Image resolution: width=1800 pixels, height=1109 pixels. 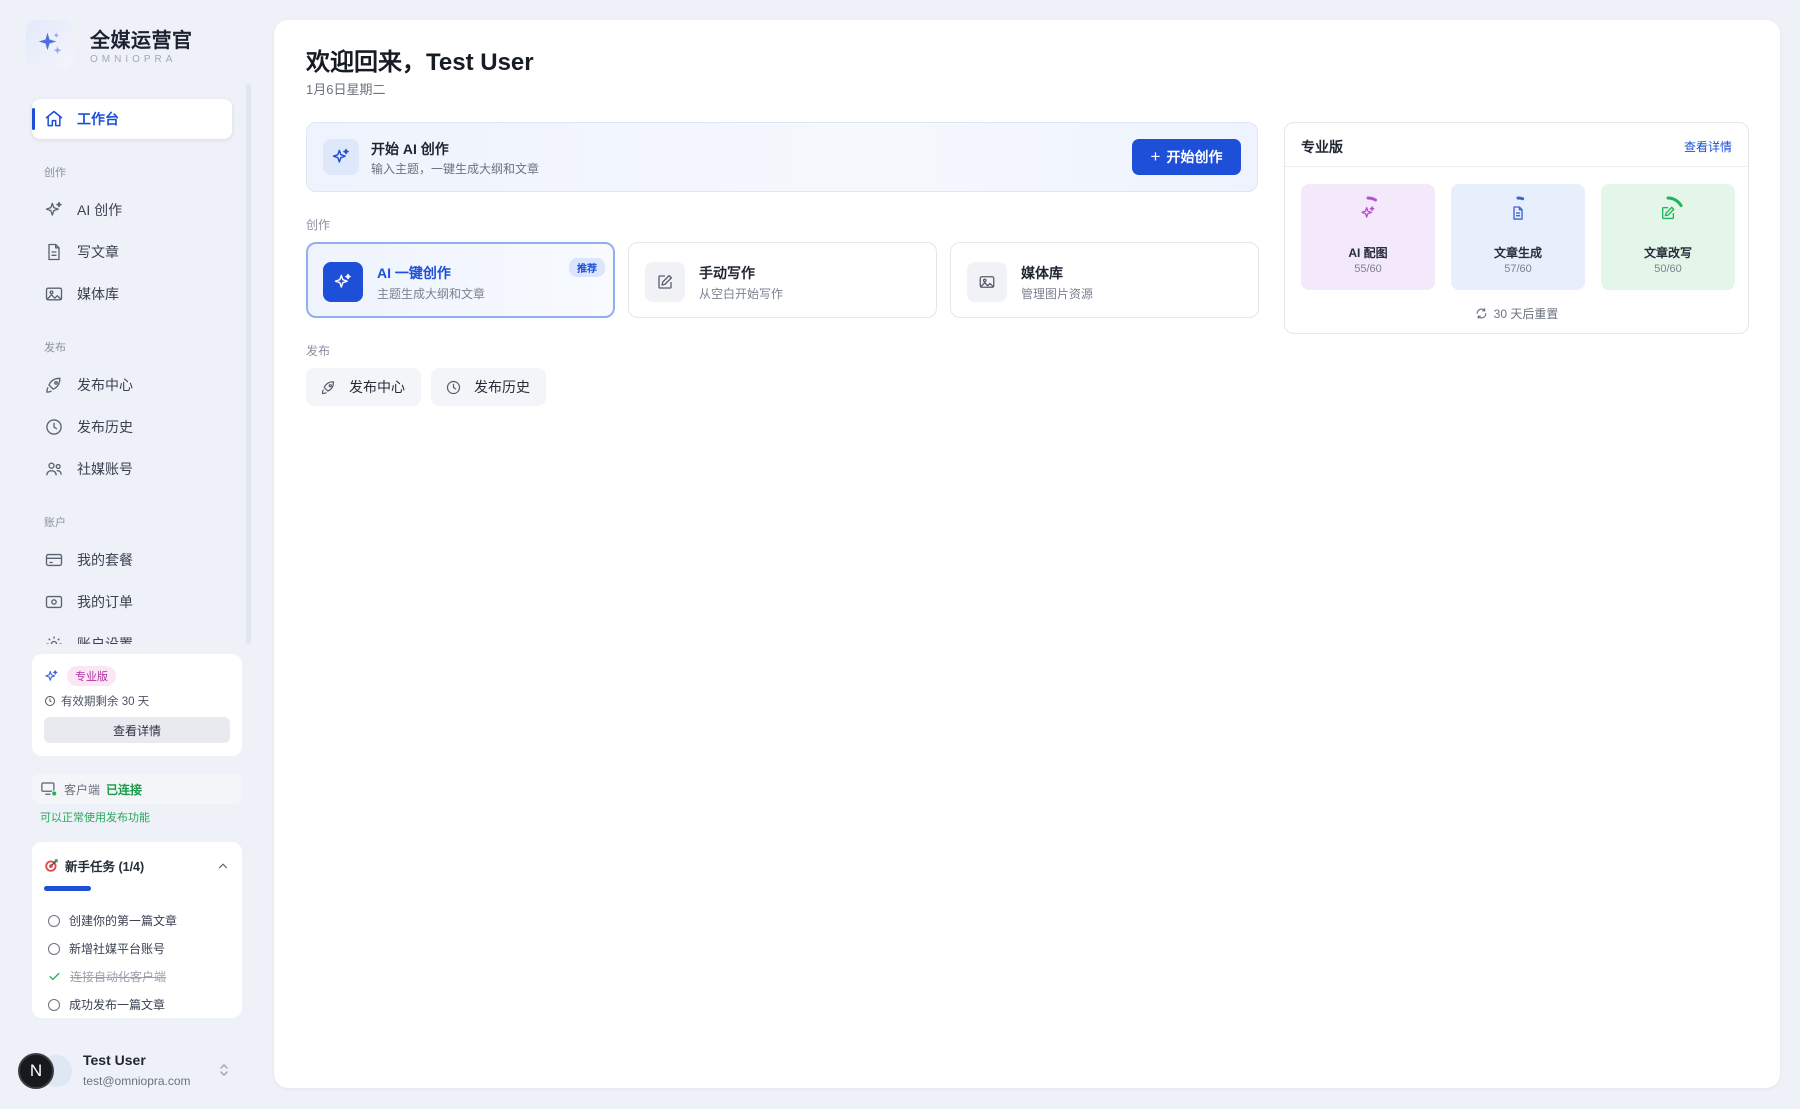 I want to click on sidebar-item-publish-center: 发布中心, so click(x=132, y=385).